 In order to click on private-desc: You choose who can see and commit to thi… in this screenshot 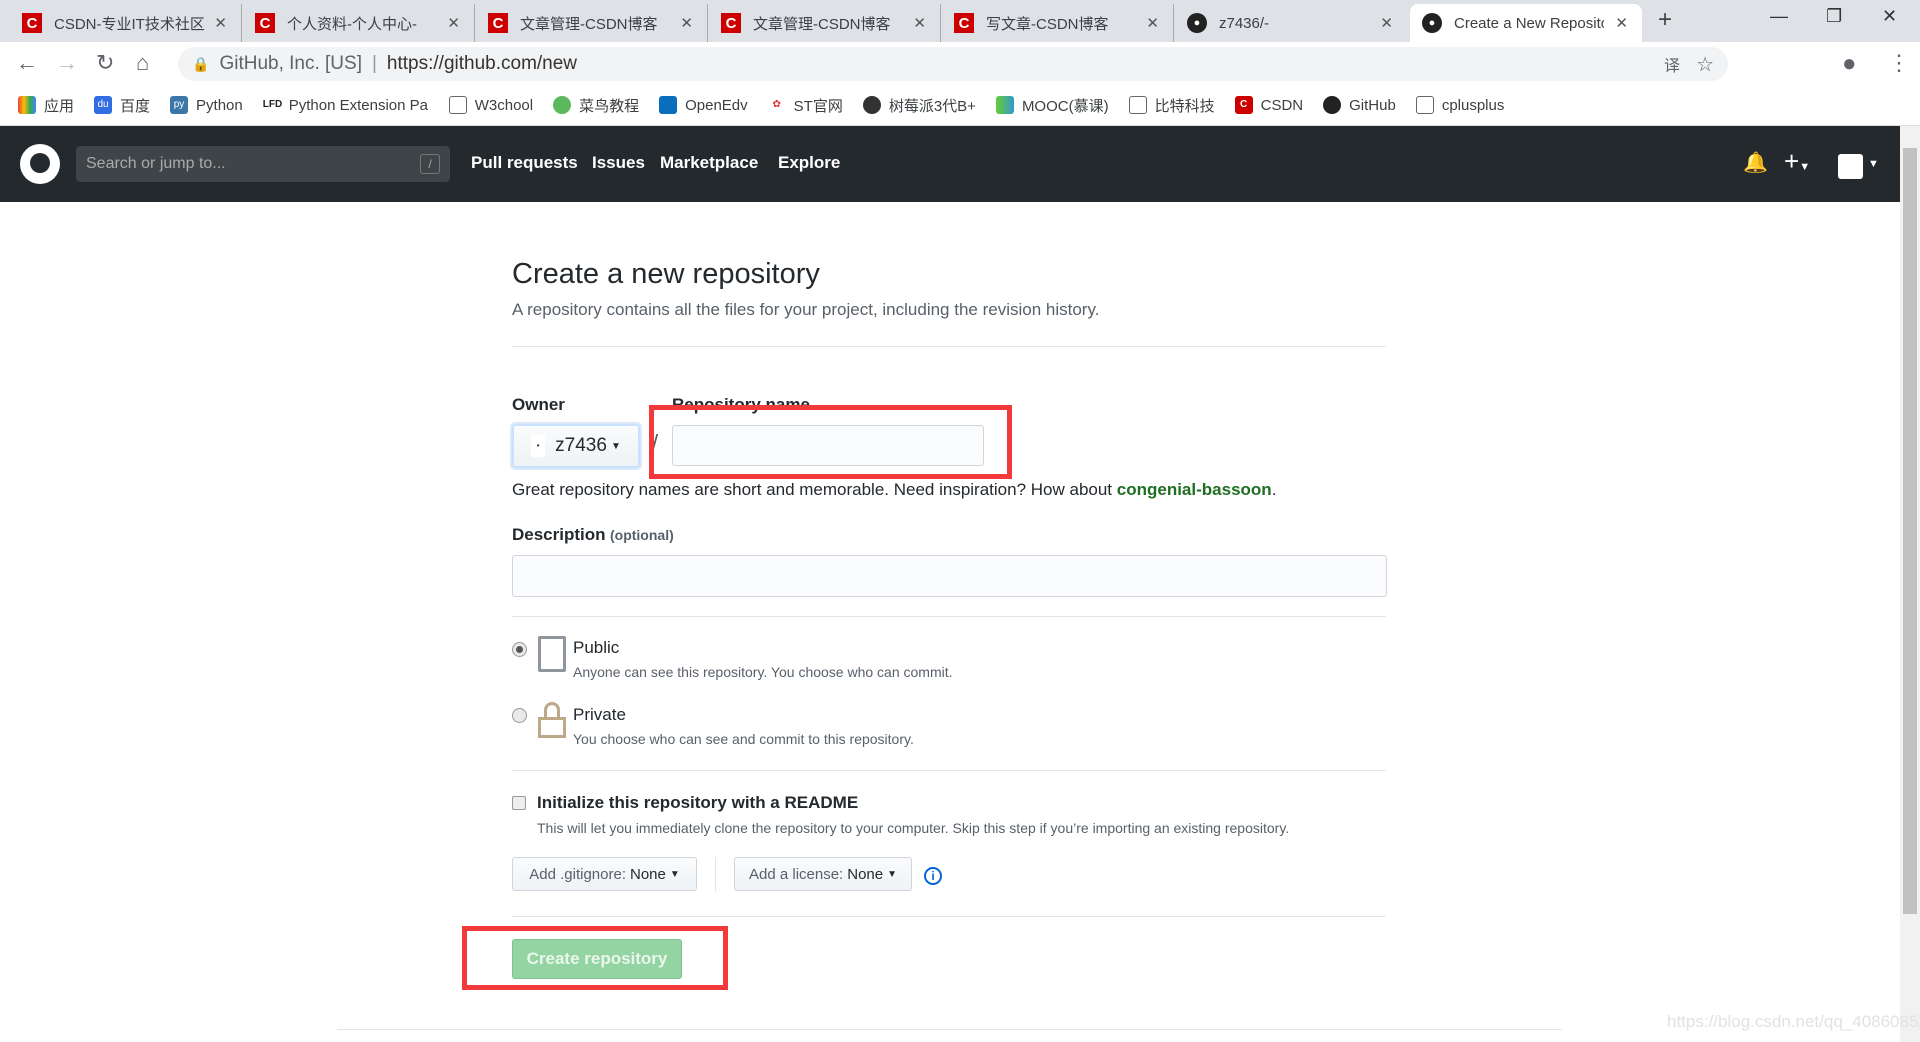, I will do `click(743, 739)`.